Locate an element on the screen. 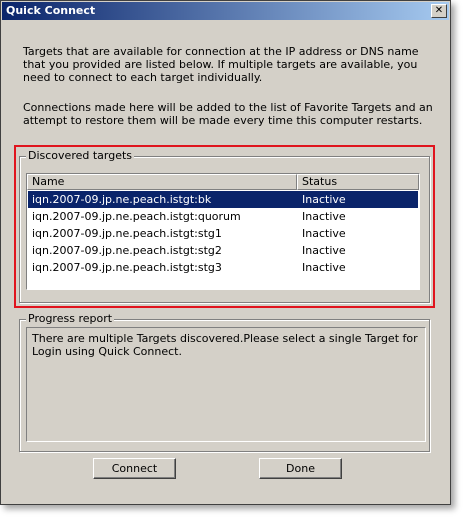 This screenshot has height=517, width=468. connect-button: Connect is located at coordinates (134, 468).